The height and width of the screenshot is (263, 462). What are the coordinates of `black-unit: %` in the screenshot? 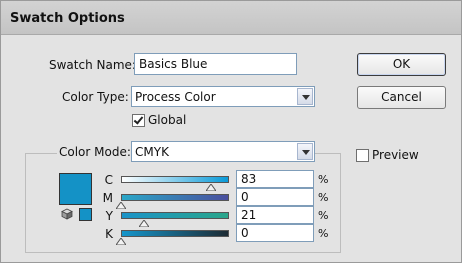 It's located at (323, 233).